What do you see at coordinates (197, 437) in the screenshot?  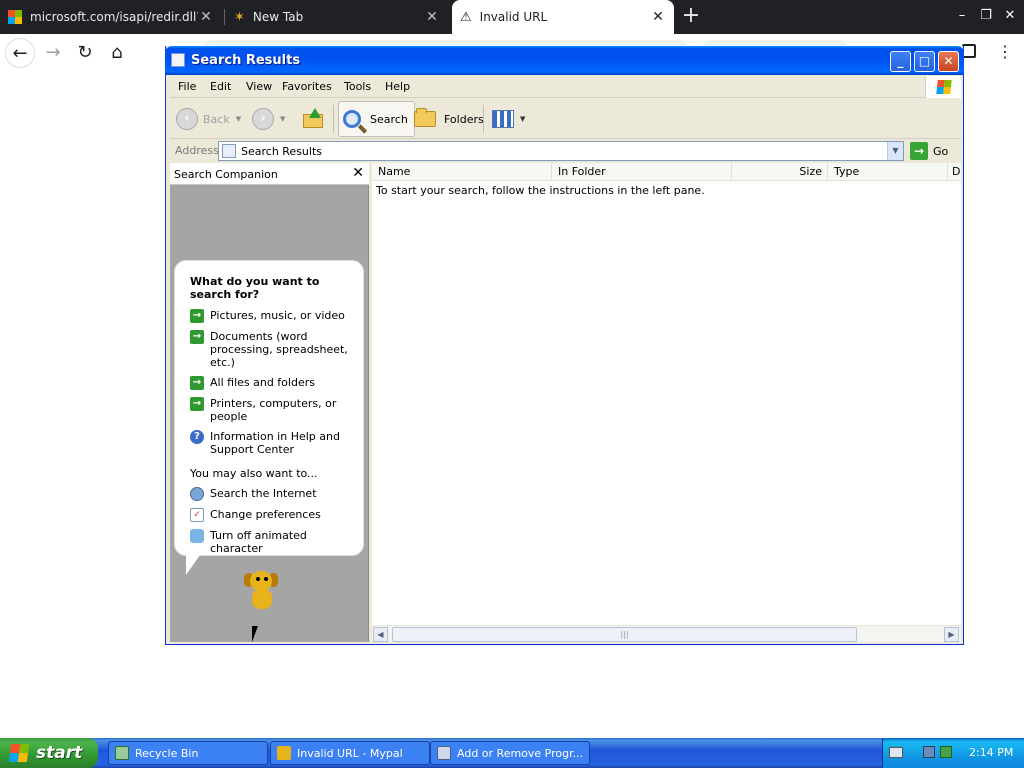 I see `help-icon: ?` at bounding box center [197, 437].